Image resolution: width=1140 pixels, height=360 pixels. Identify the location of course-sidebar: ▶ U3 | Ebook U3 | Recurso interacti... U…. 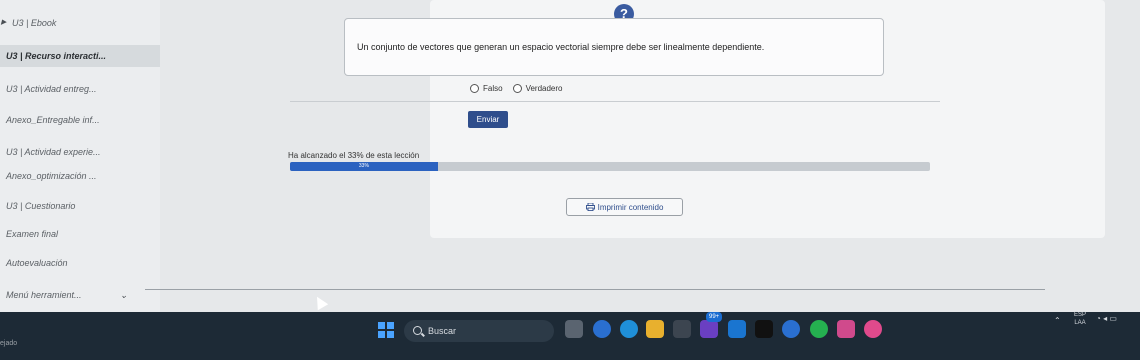
(80, 156).